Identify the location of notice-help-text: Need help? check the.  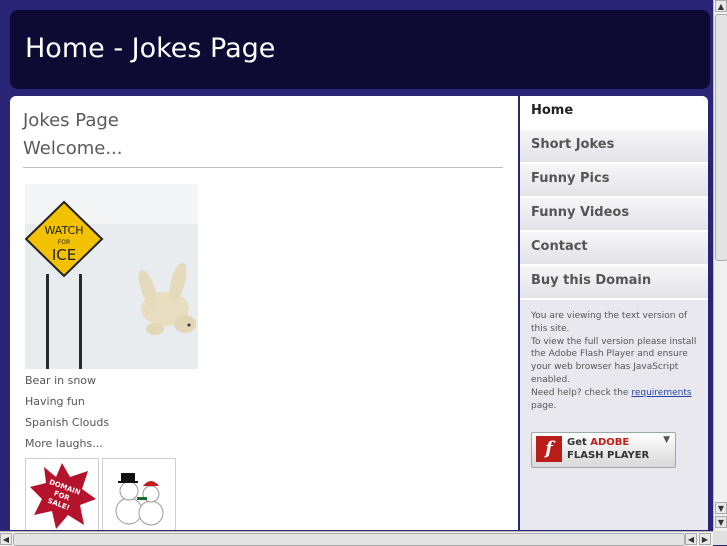
(581, 392).